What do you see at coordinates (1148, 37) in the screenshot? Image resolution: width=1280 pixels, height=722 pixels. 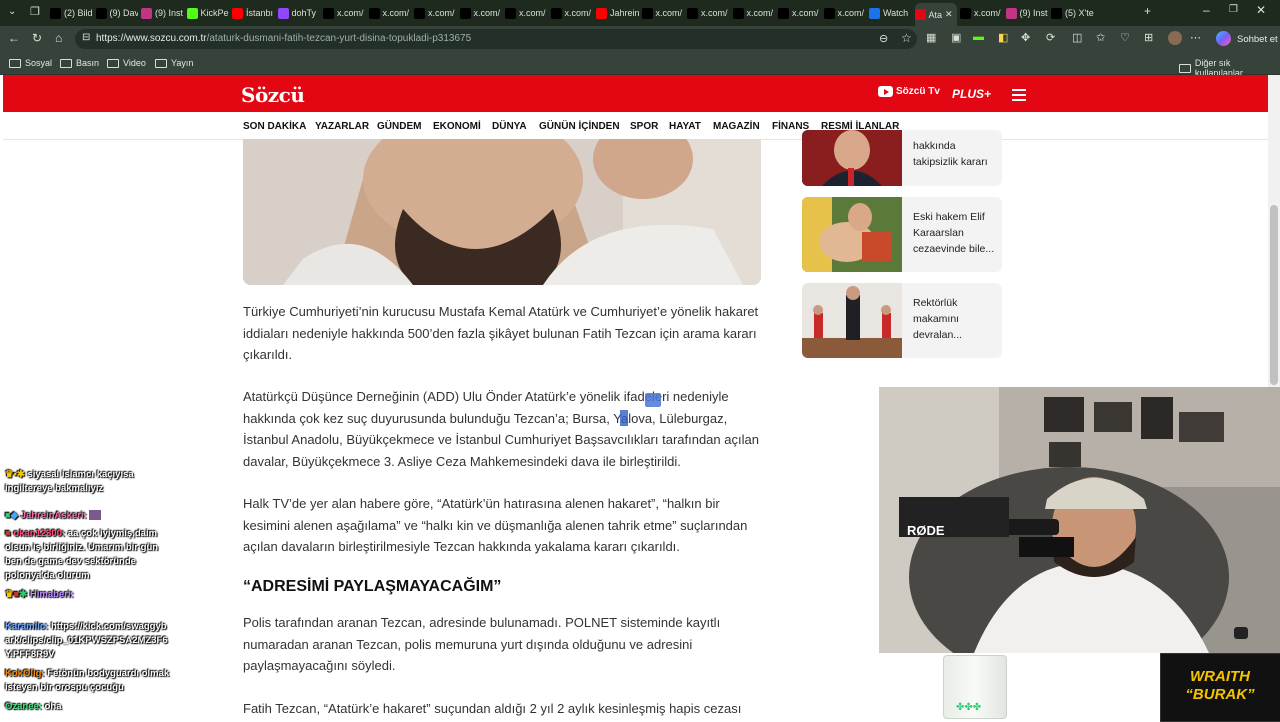 I see `collections-icon: ⊞` at bounding box center [1148, 37].